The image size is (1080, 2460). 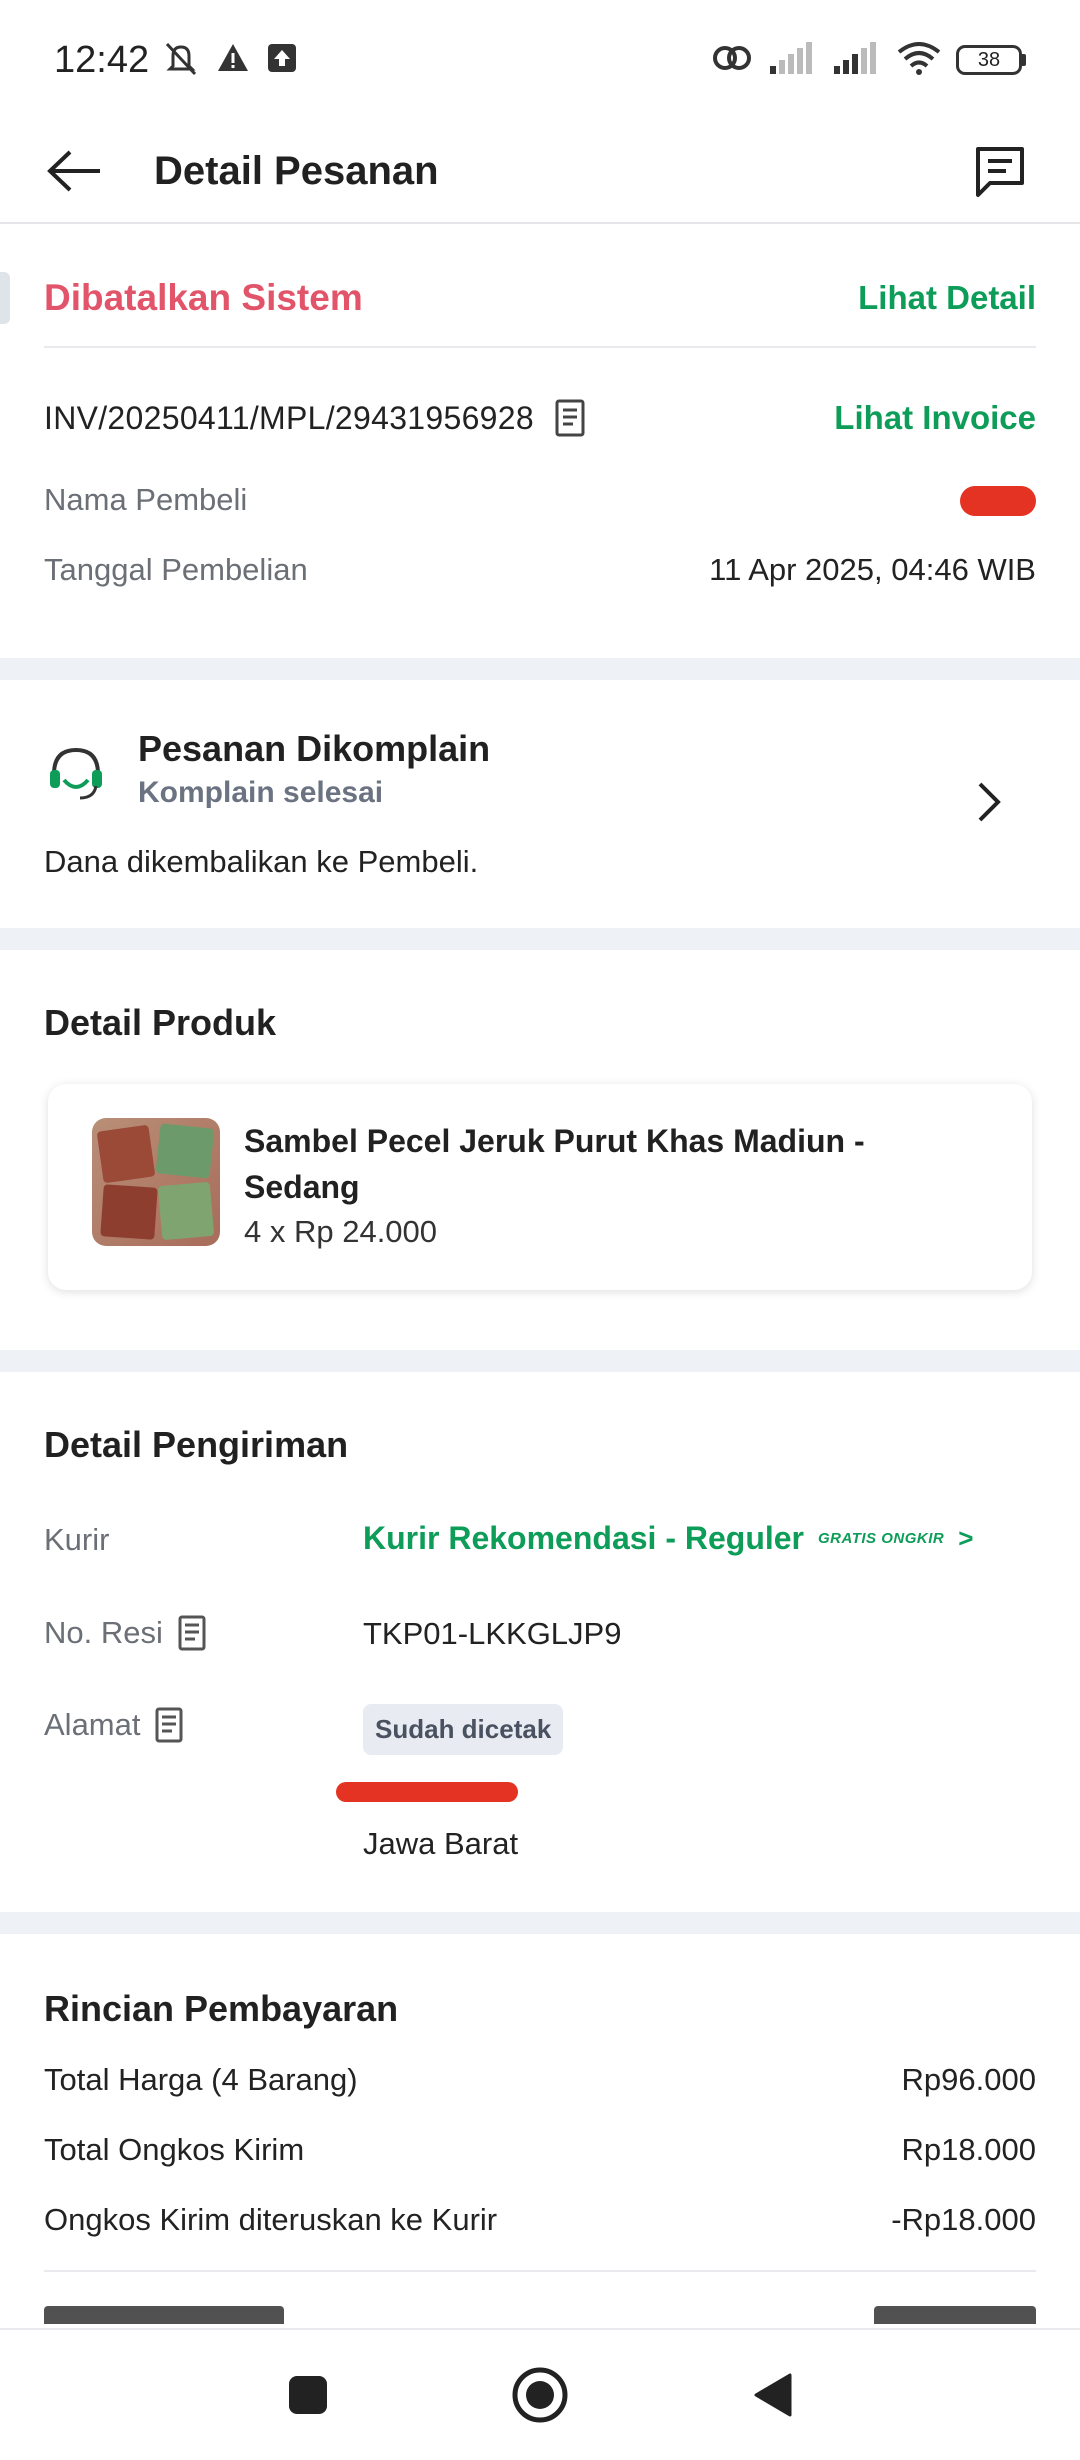 I want to click on shipping-heading: Detail Pengiriman, so click(x=196, y=1444).